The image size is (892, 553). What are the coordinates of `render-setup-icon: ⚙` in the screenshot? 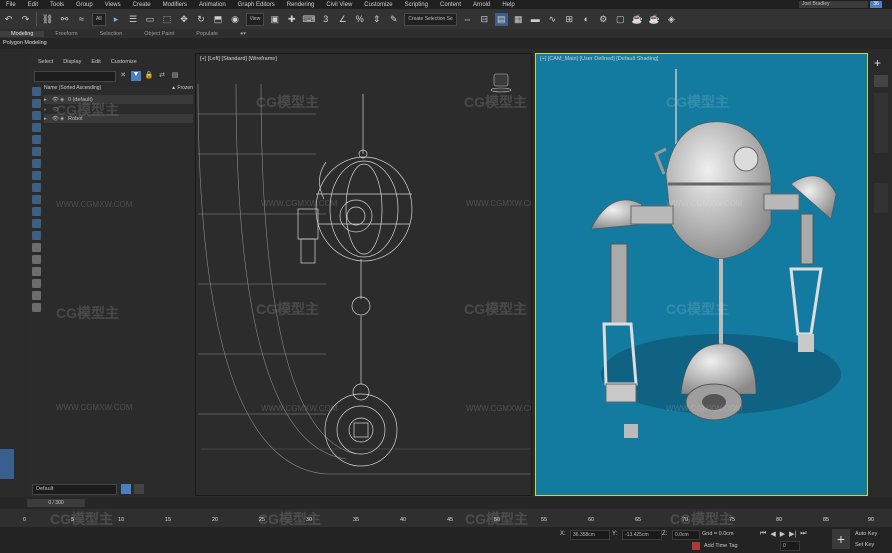 It's located at (603, 19).